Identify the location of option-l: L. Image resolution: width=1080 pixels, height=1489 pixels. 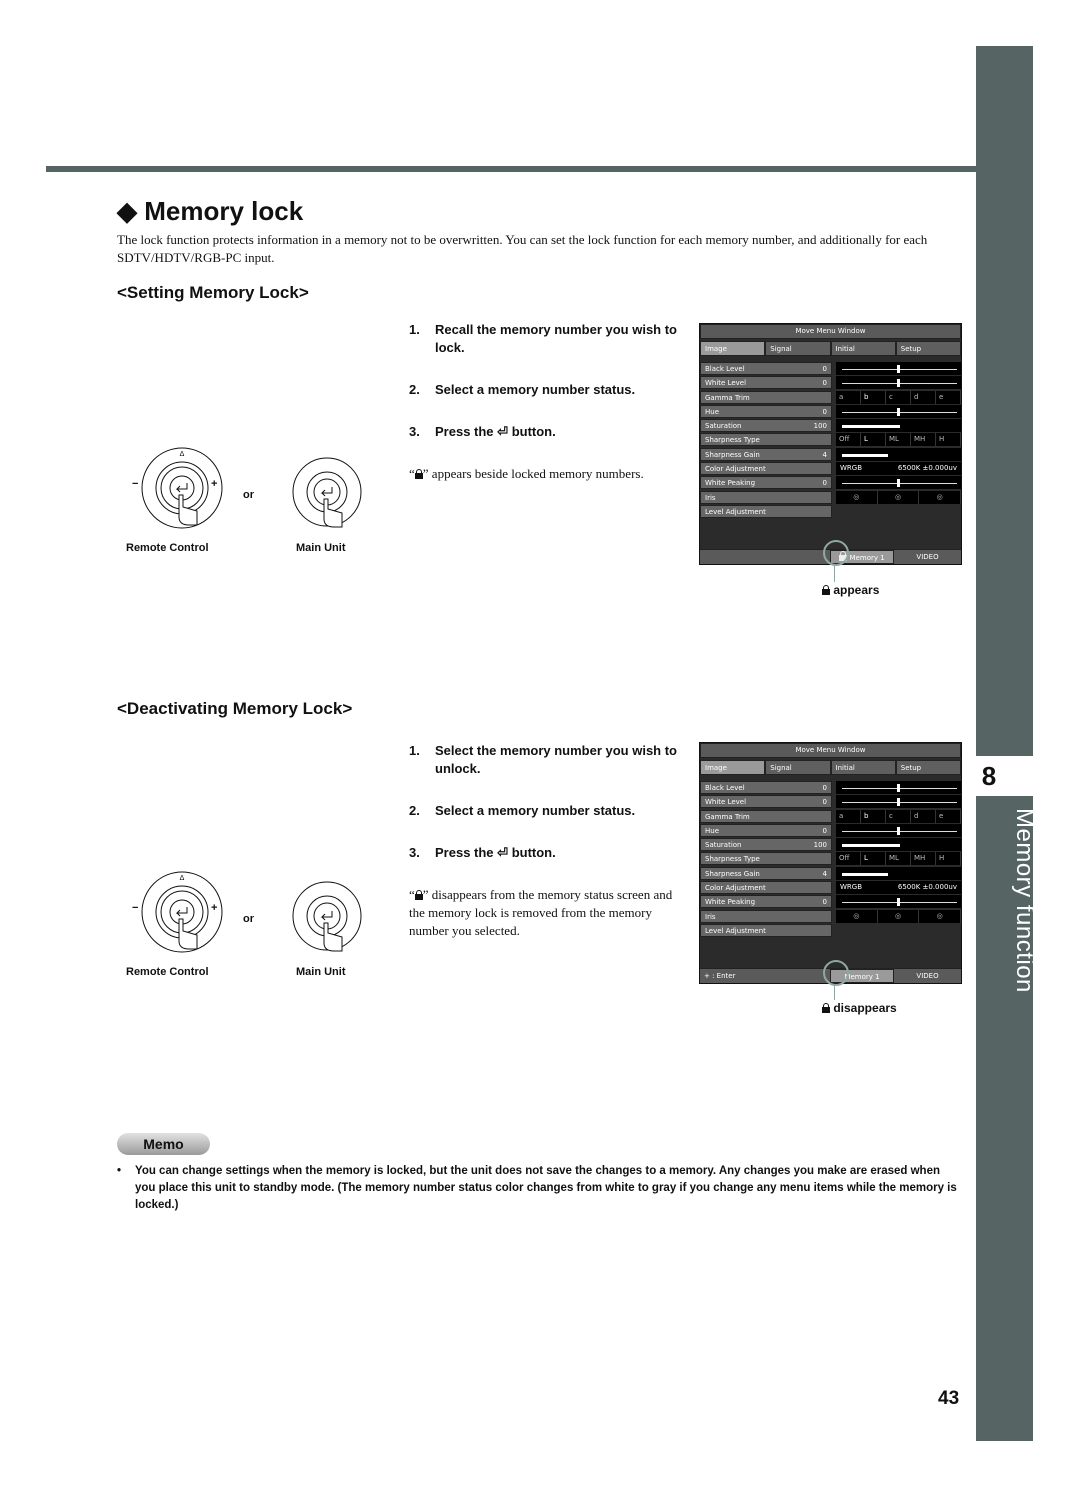
(873, 859).